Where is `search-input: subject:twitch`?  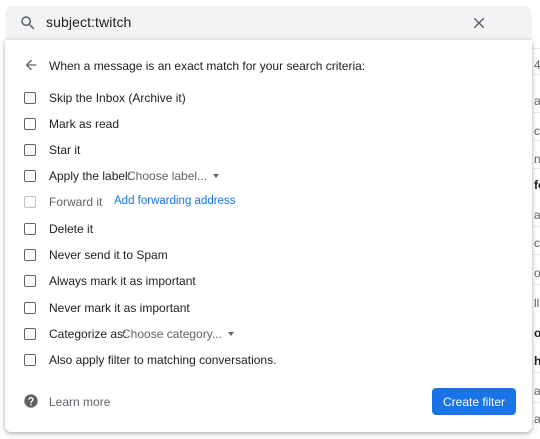
search-input: subject:twitch is located at coordinates (88, 22).